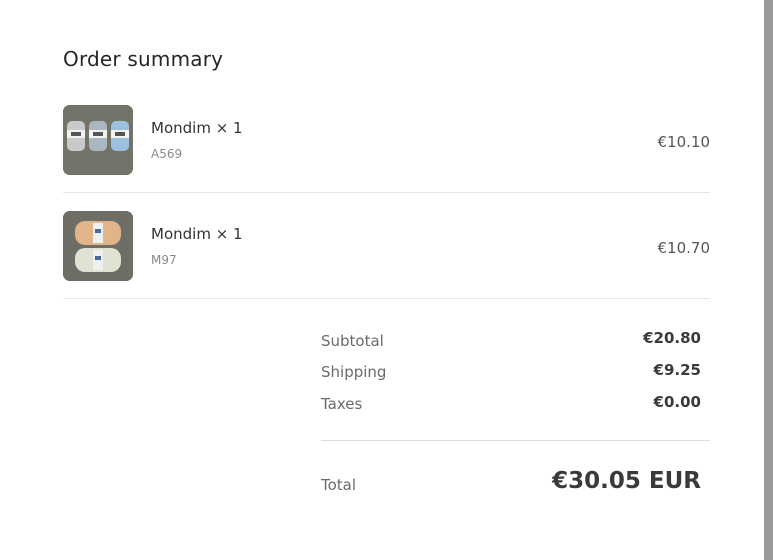 Image resolution: width=773 pixels, height=560 pixels. What do you see at coordinates (386, 140) in the screenshot?
I see `line-item: Mondim × 1 A569 €10.10` at bounding box center [386, 140].